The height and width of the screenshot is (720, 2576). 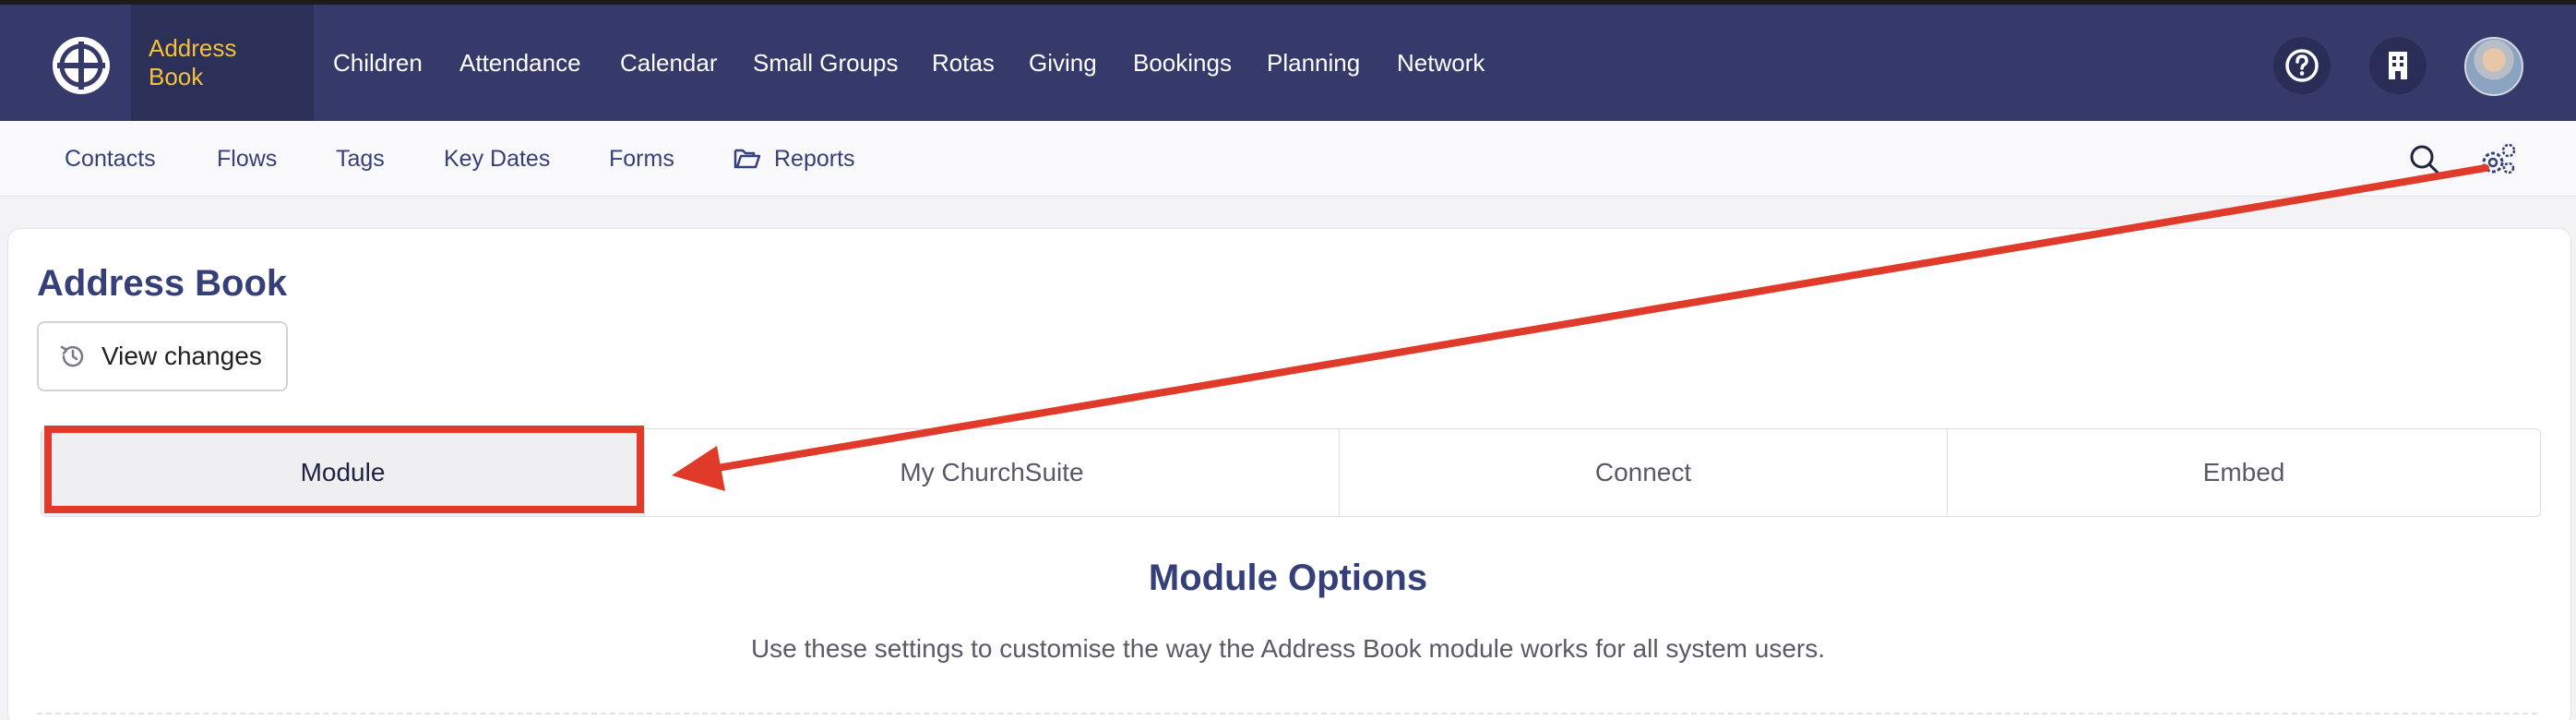 I want to click on nav-children: Children, so click(x=378, y=63).